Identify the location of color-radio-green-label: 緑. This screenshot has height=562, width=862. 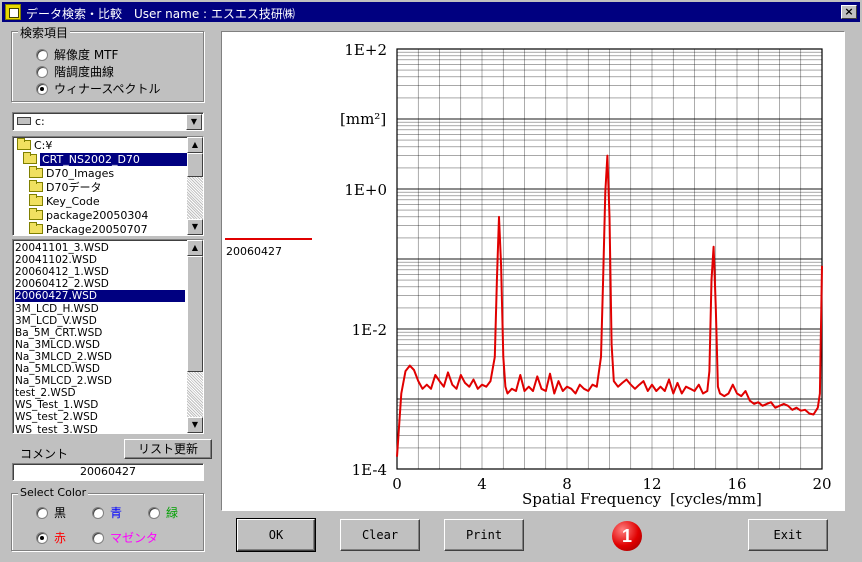
(172, 513).